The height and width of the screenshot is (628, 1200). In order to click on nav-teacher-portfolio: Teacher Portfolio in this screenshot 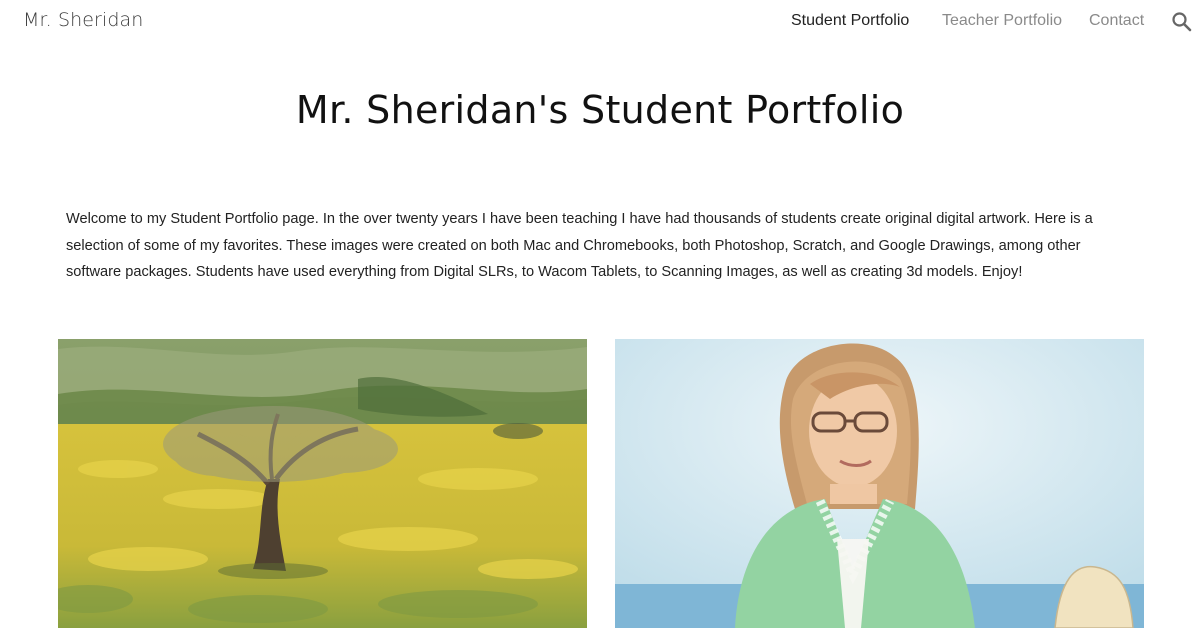, I will do `click(1002, 21)`.